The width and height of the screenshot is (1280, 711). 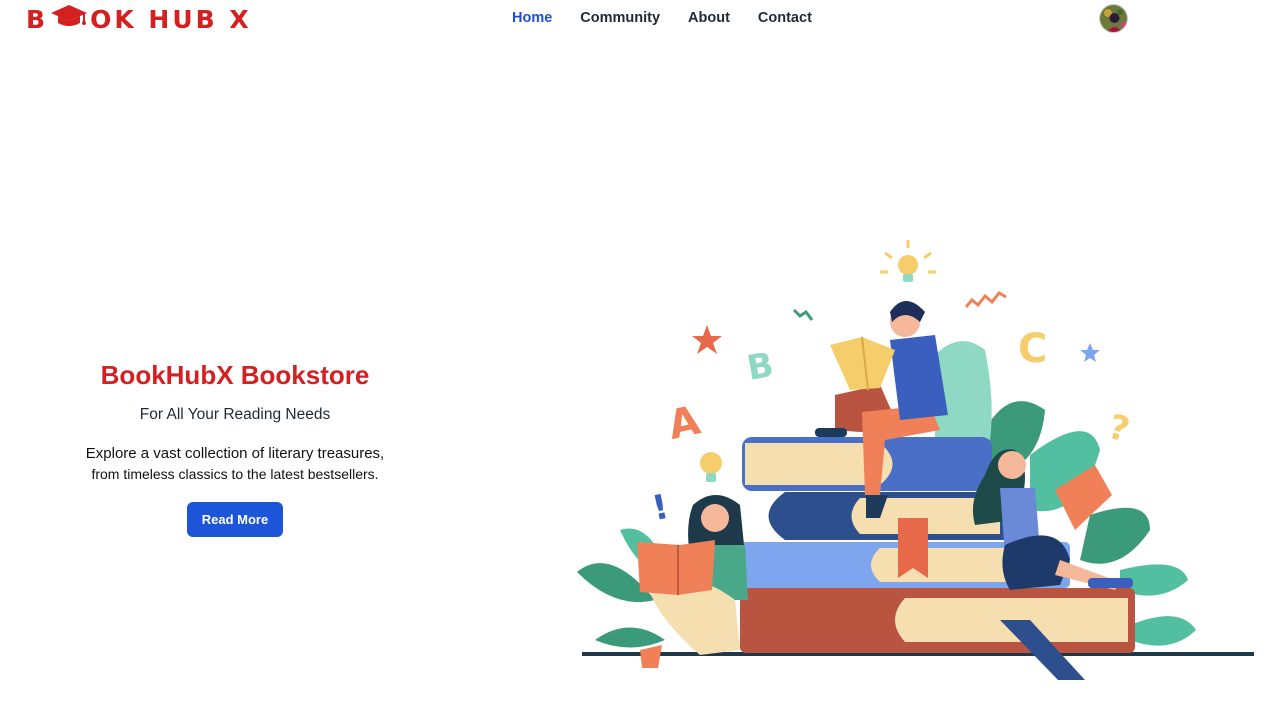 What do you see at coordinates (171, 19) in the screenshot?
I see `logo-text-right: OK HUB X` at bounding box center [171, 19].